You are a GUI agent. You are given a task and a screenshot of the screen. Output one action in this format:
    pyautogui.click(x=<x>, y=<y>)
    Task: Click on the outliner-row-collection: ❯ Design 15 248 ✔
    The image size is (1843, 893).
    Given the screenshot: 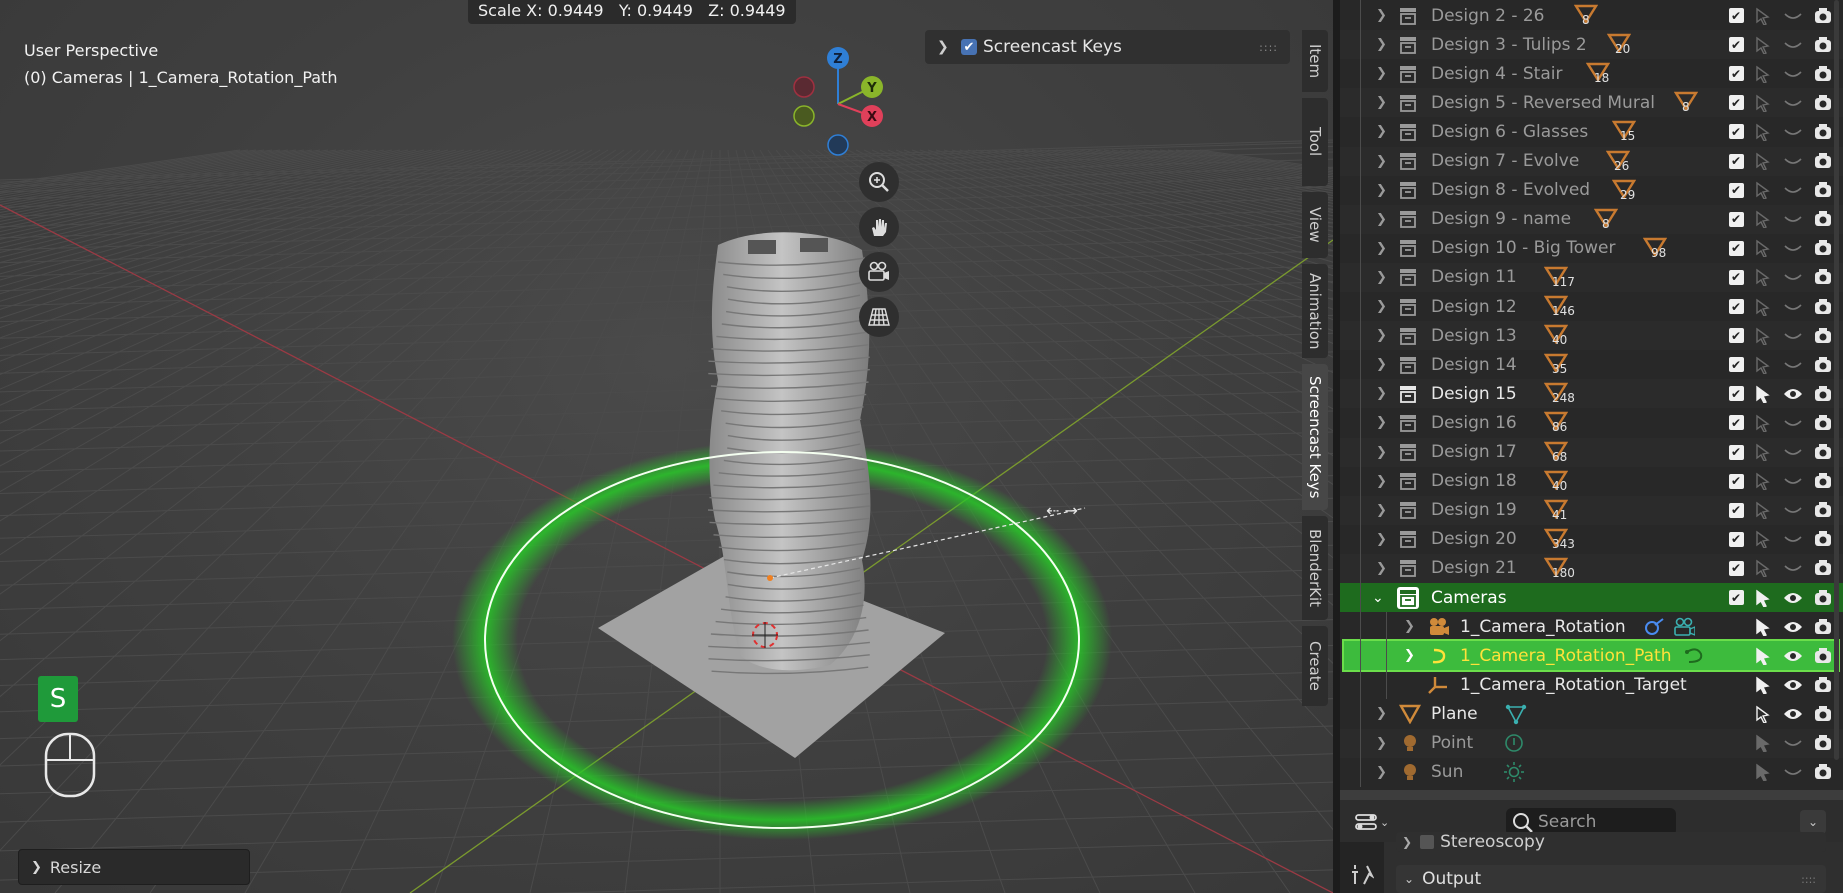 What is the action you would take?
    pyautogui.click(x=1591, y=394)
    